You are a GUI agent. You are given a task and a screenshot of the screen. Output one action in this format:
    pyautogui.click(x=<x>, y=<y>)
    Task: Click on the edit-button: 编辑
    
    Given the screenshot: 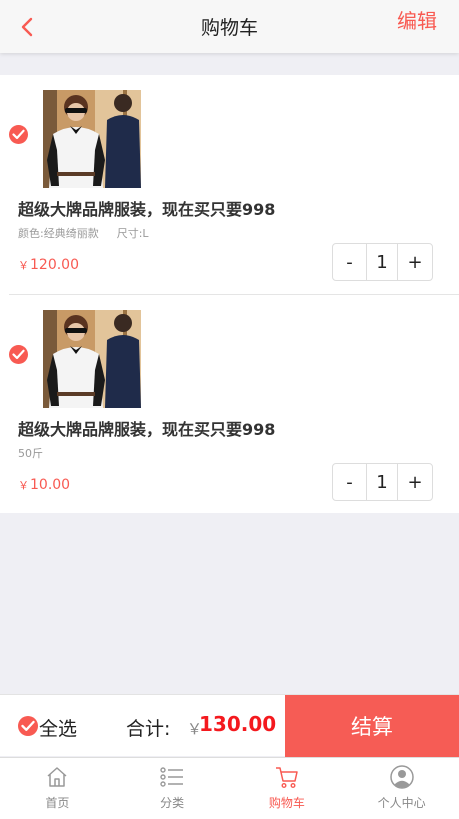 What is the action you would take?
    pyautogui.click(x=417, y=19)
    